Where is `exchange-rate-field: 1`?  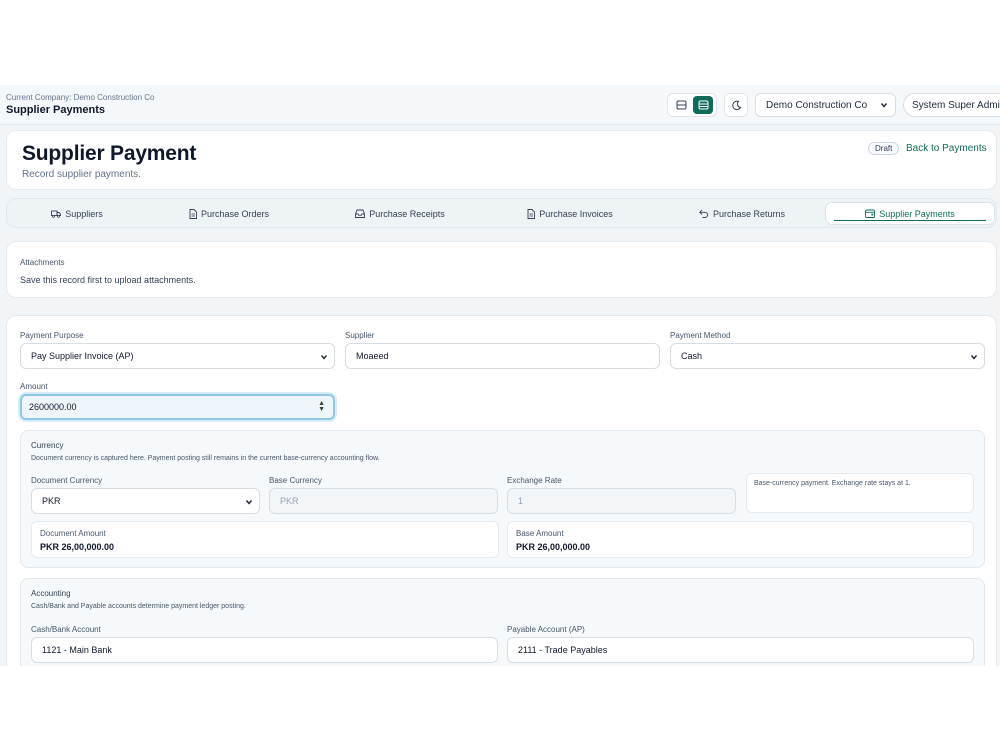 exchange-rate-field: 1 is located at coordinates (621, 501).